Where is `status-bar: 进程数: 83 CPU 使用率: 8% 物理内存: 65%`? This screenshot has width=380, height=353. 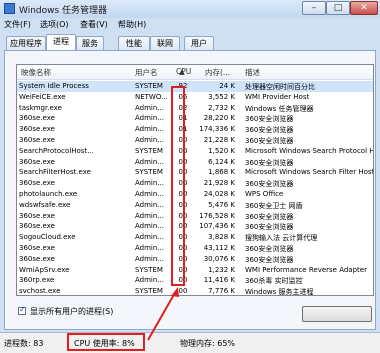
status-bar: 进程数: 83 CPU 使用率: 8% 物理内存: 65% is located at coordinates (190, 342).